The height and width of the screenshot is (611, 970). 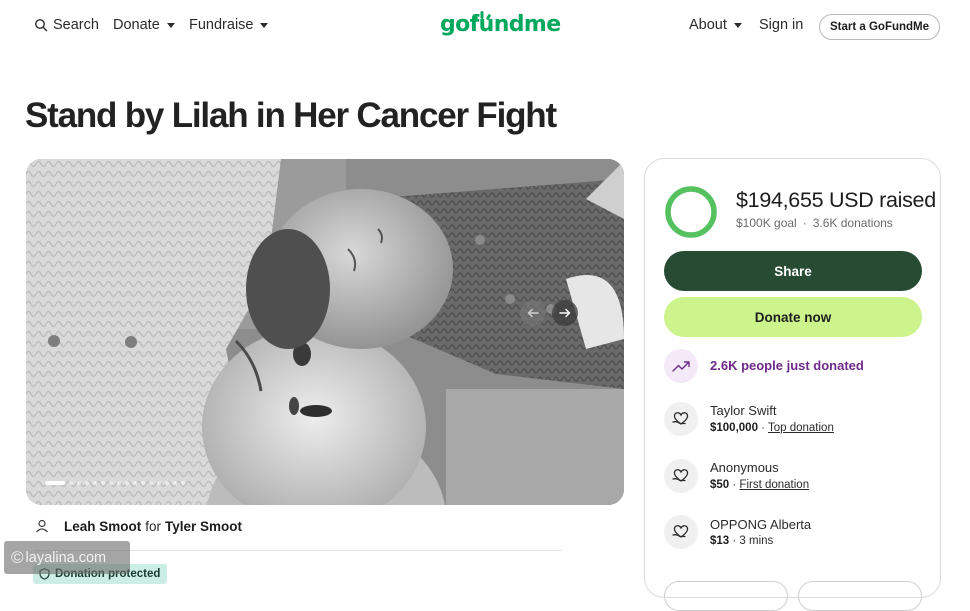 I want to click on start-gofundme-button: Start a GoFundMe, so click(x=879, y=27).